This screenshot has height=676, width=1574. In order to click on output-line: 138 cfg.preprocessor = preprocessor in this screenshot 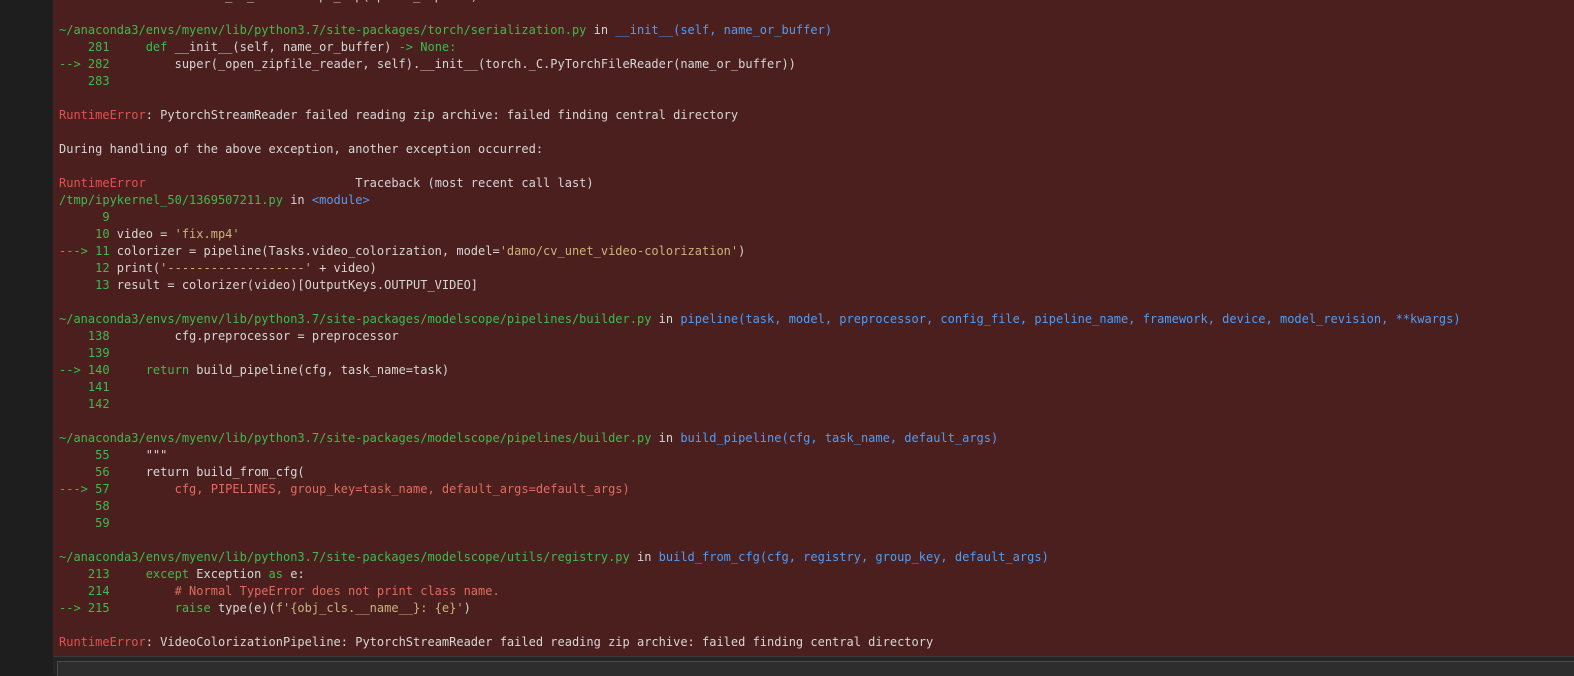, I will do `click(816, 336)`.